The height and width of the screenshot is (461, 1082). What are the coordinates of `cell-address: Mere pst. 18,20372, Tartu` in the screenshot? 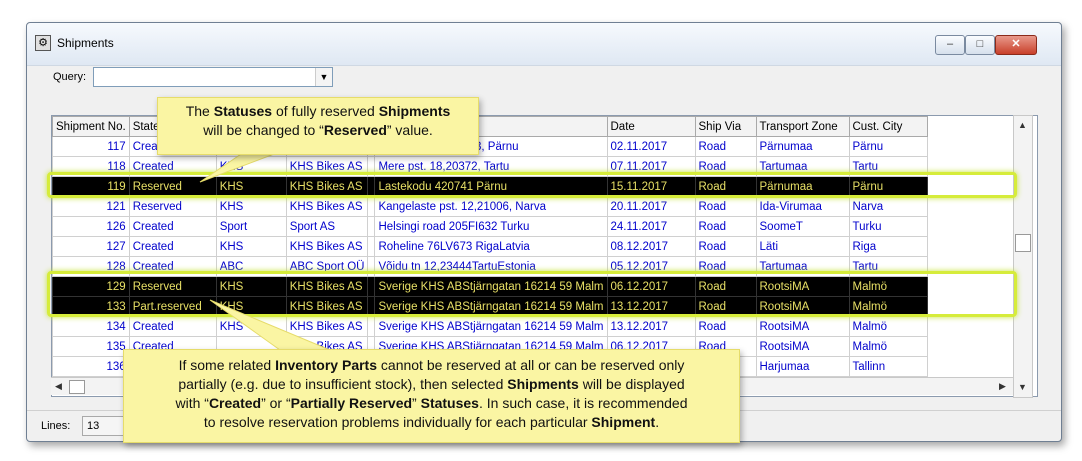 It's located at (491, 166).